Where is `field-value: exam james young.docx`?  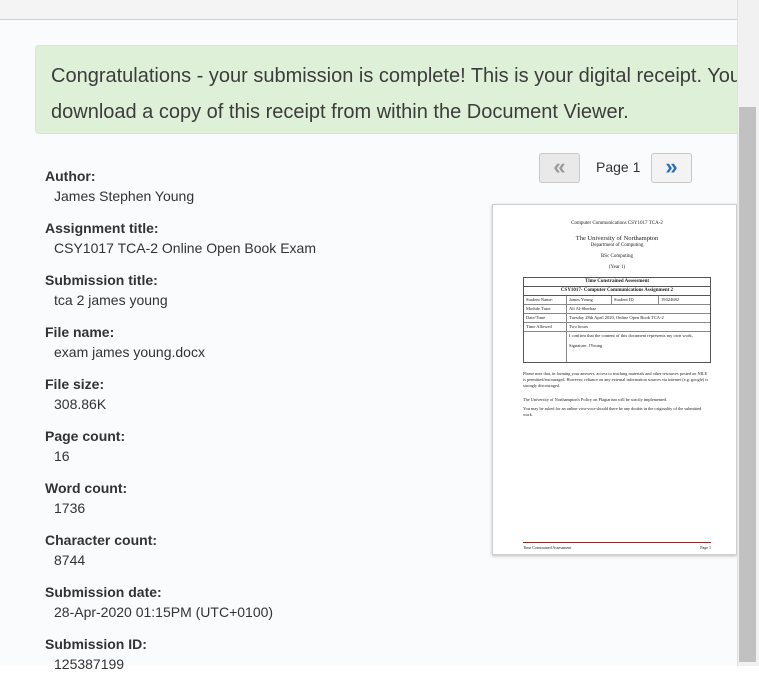 field-value: exam james young.docx is located at coordinates (129, 352).